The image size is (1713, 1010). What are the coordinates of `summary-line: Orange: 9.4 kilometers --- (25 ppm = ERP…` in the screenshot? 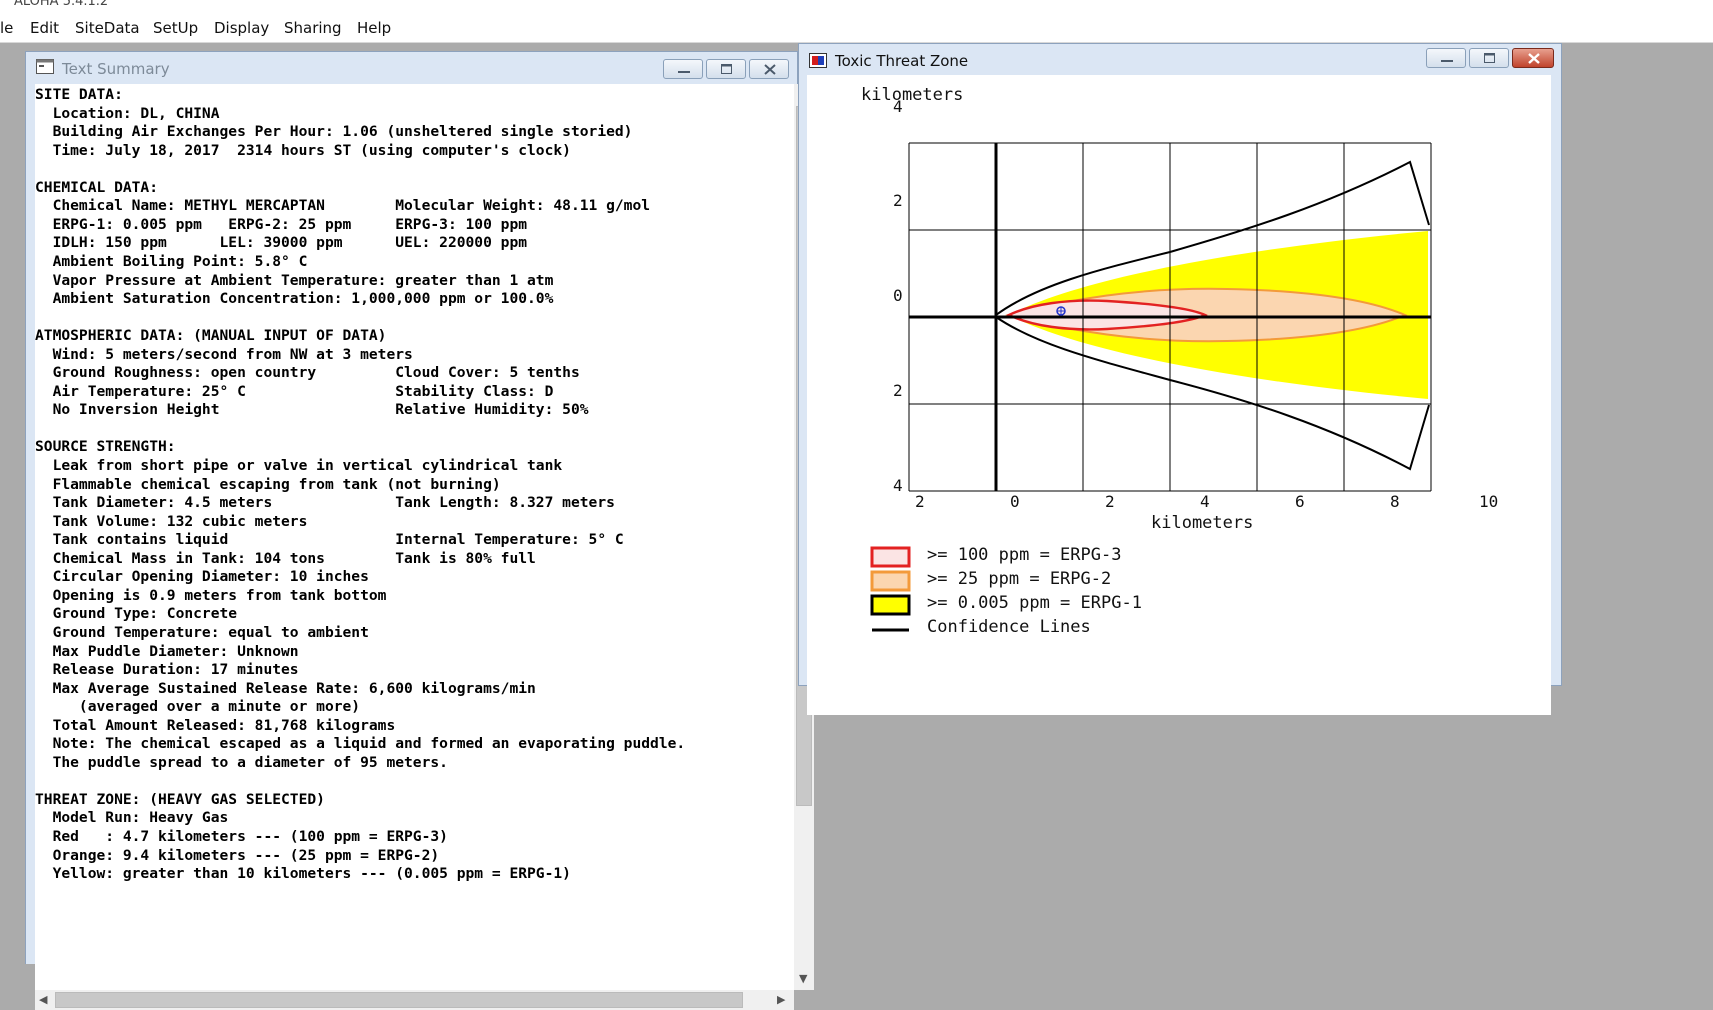 It's located at (237, 855).